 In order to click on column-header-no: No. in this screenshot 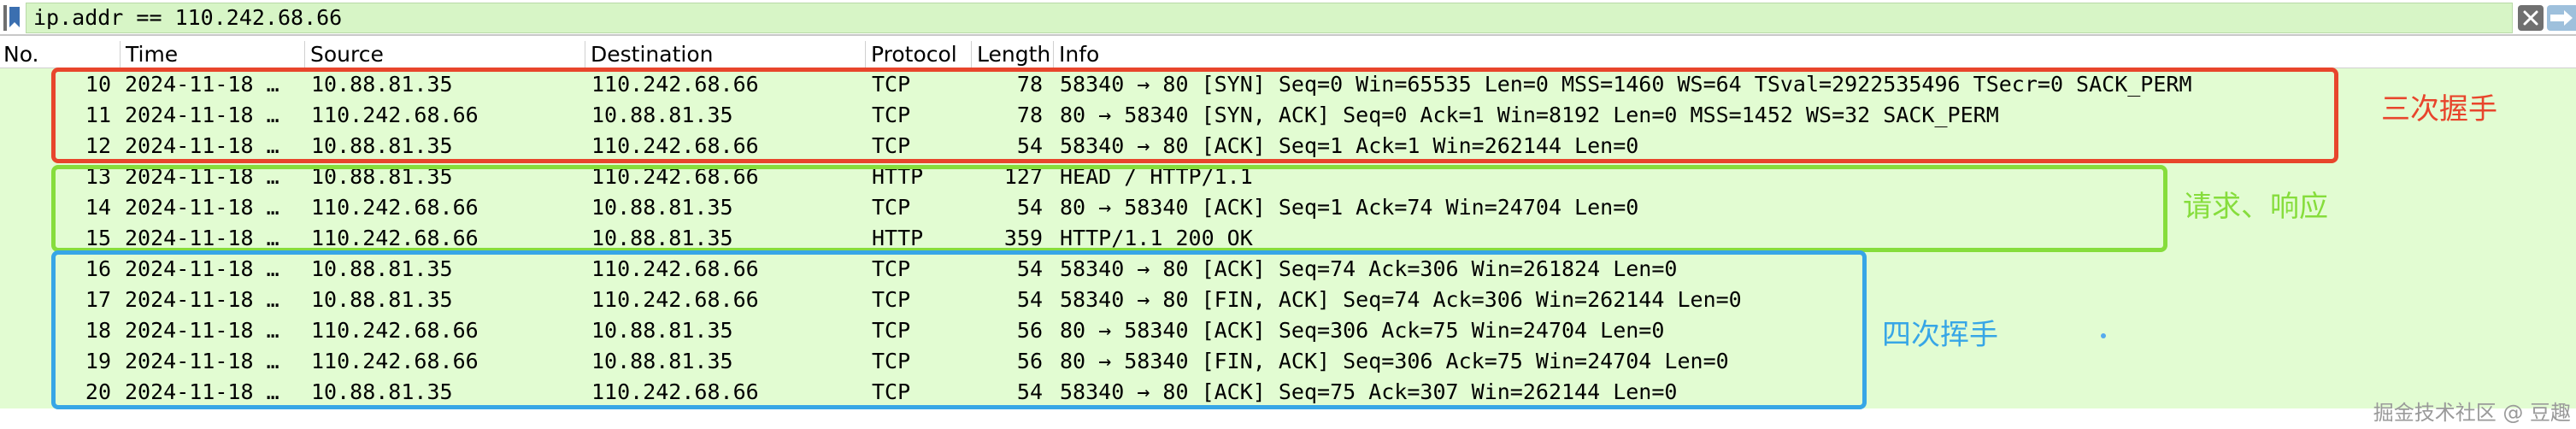, I will do `click(60, 54)`.